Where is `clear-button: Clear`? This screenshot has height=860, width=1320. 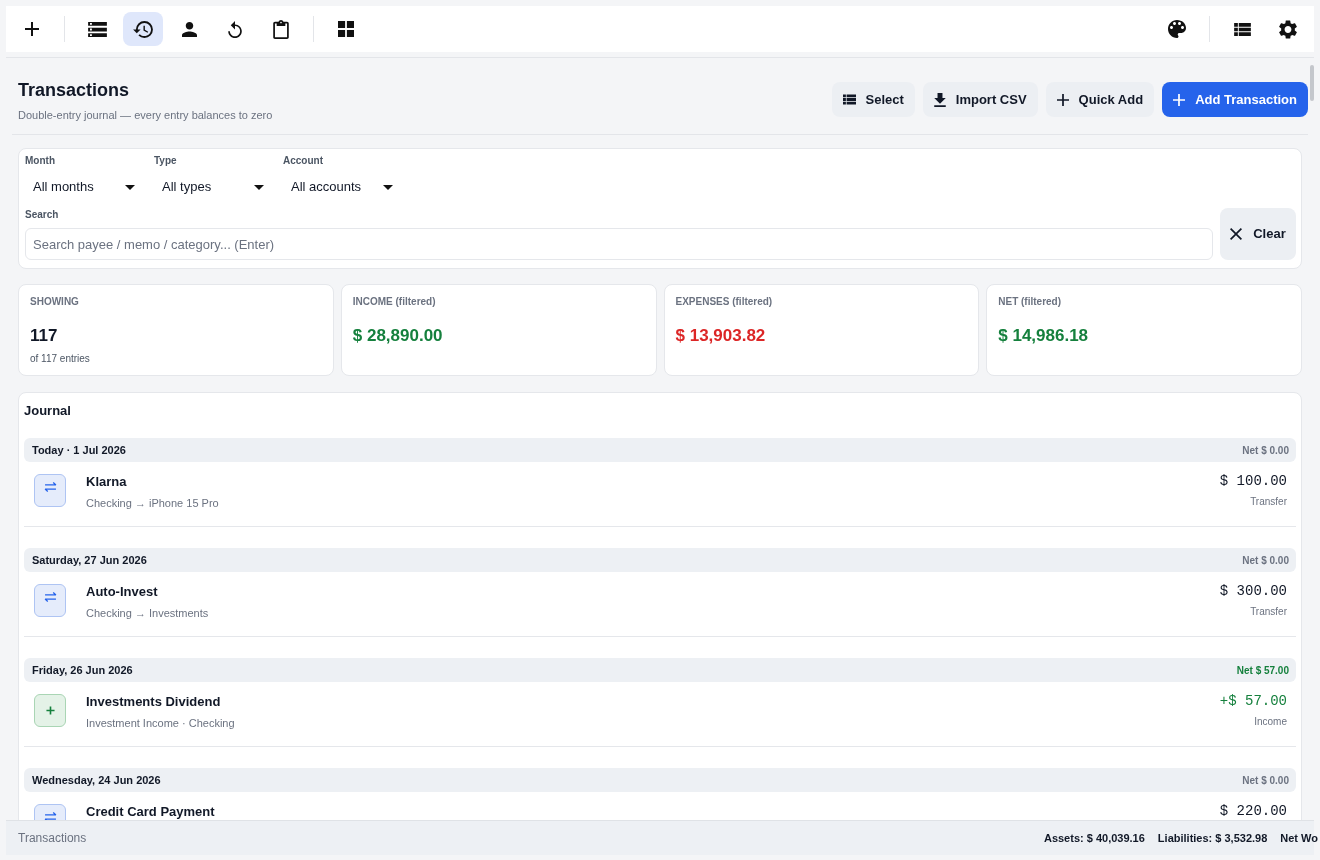
clear-button: Clear is located at coordinates (1258, 234).